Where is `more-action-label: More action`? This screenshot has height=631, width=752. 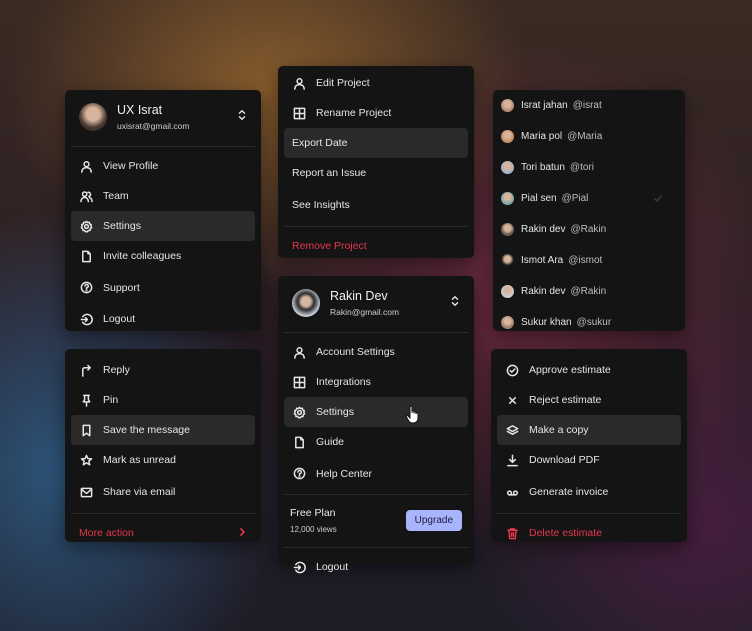 more-action-label: More action is located at coordinates (106, 533).